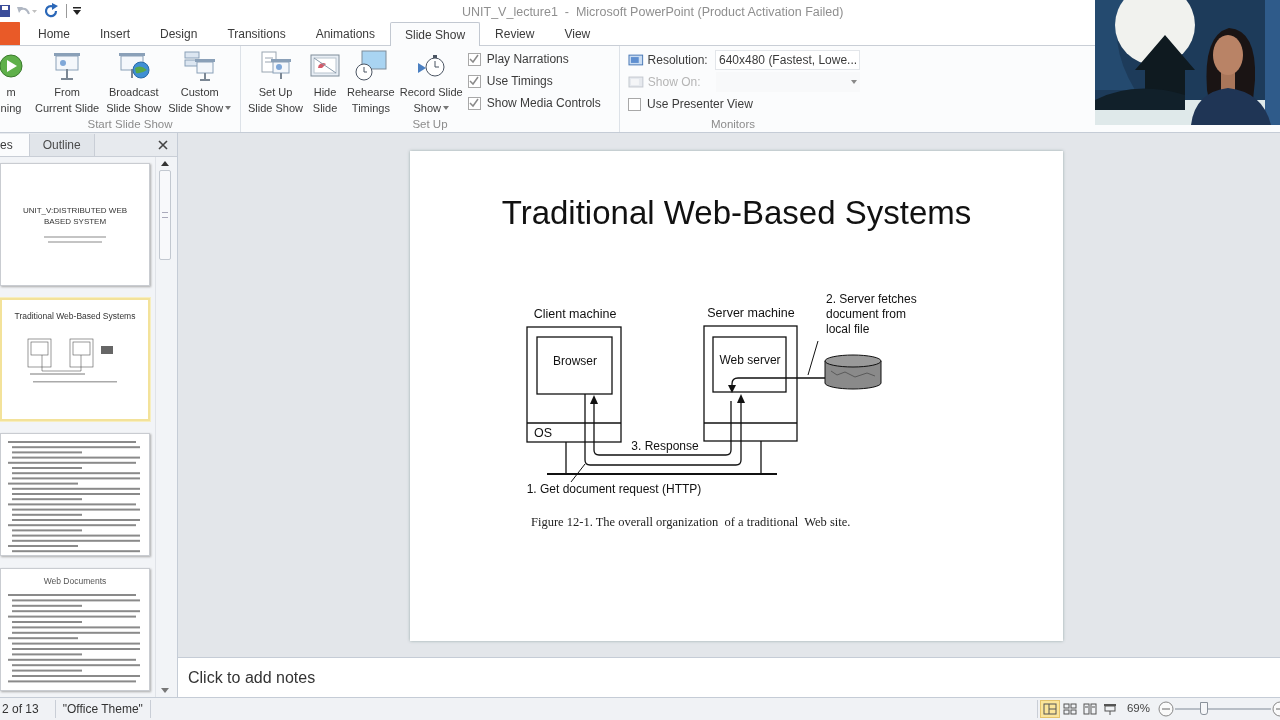  I want to click on diagram-label: Browser, so click(575, 361).